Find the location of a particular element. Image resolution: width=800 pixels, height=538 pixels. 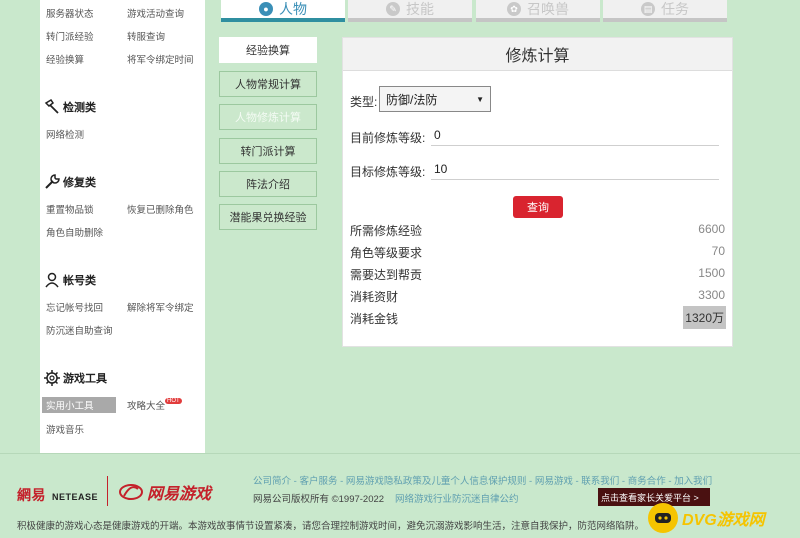

logo-divider is located at coordinates (107, 491).